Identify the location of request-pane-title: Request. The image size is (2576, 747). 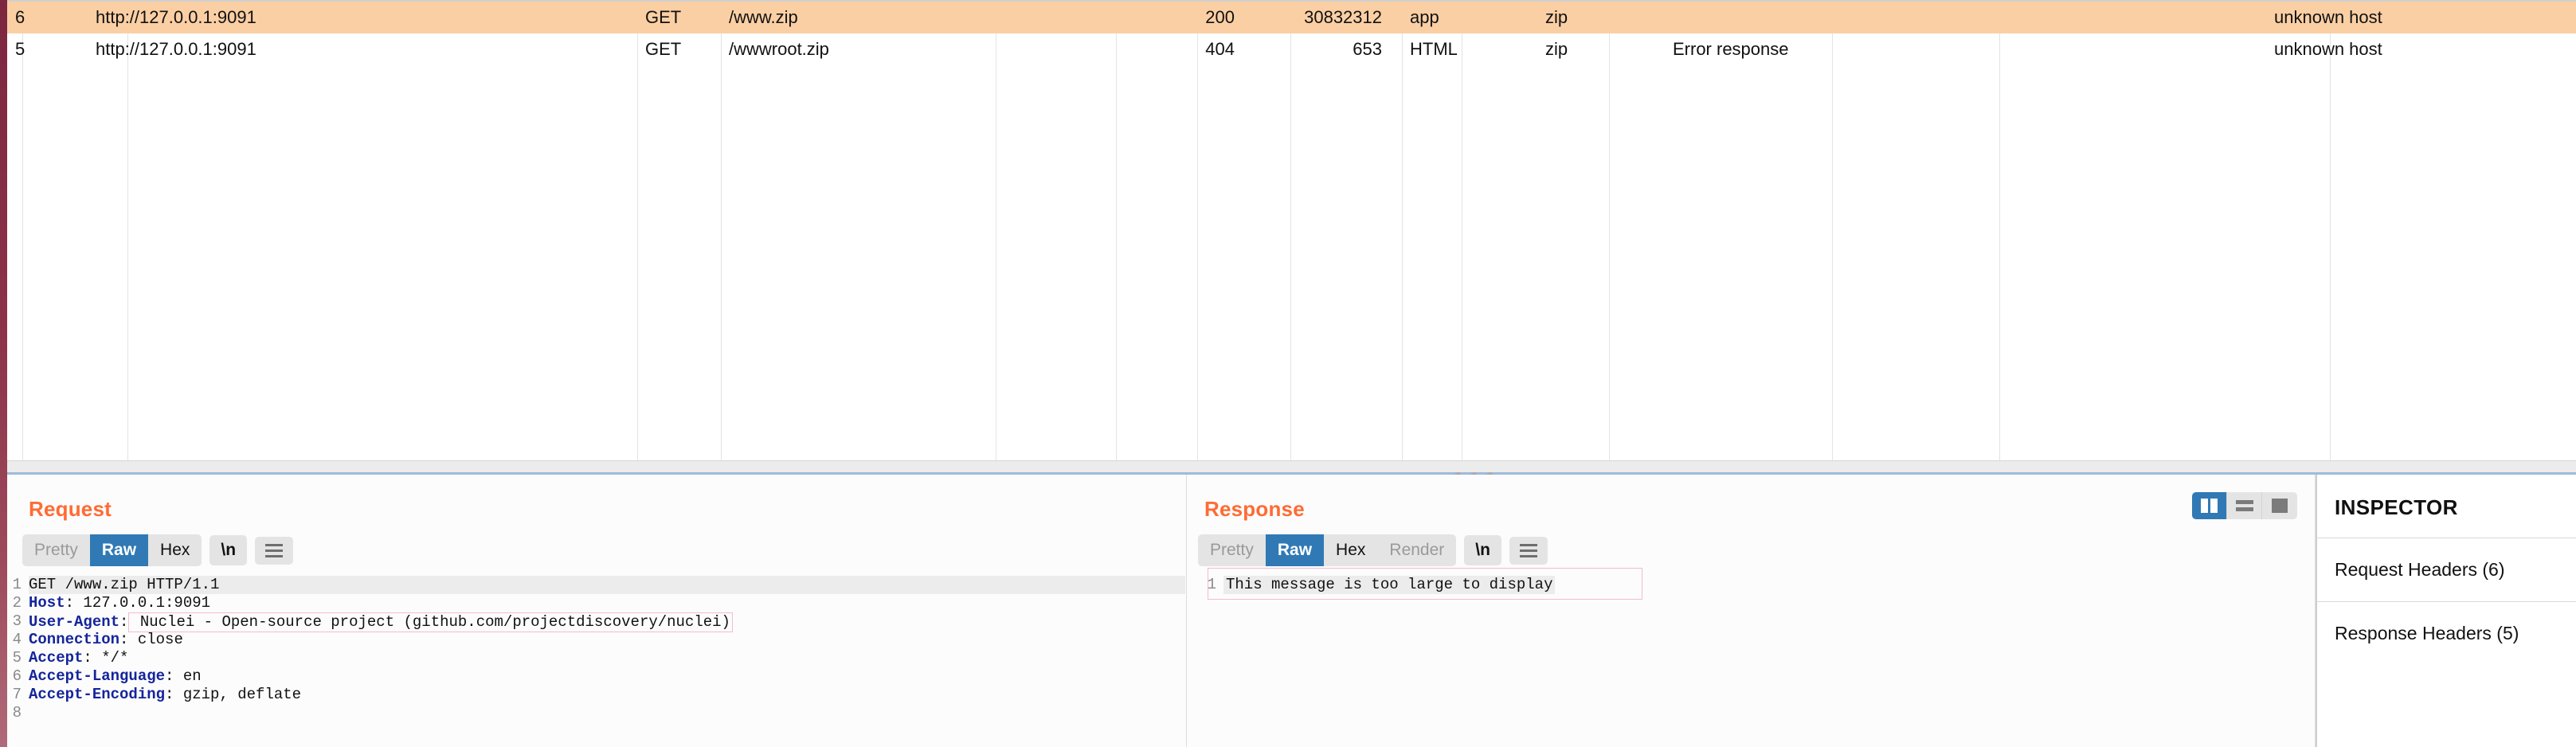
(70, 509).